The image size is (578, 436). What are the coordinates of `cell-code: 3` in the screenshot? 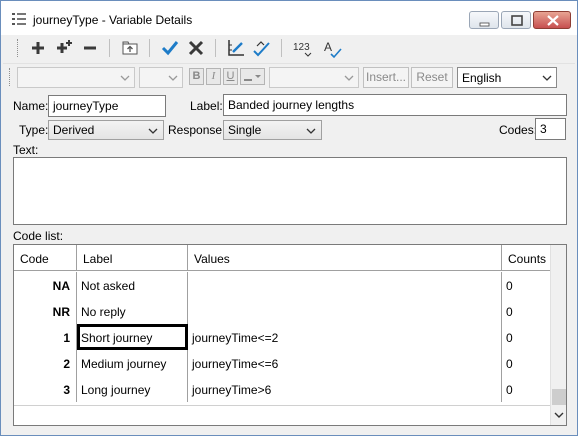 It's located at (45, 389).